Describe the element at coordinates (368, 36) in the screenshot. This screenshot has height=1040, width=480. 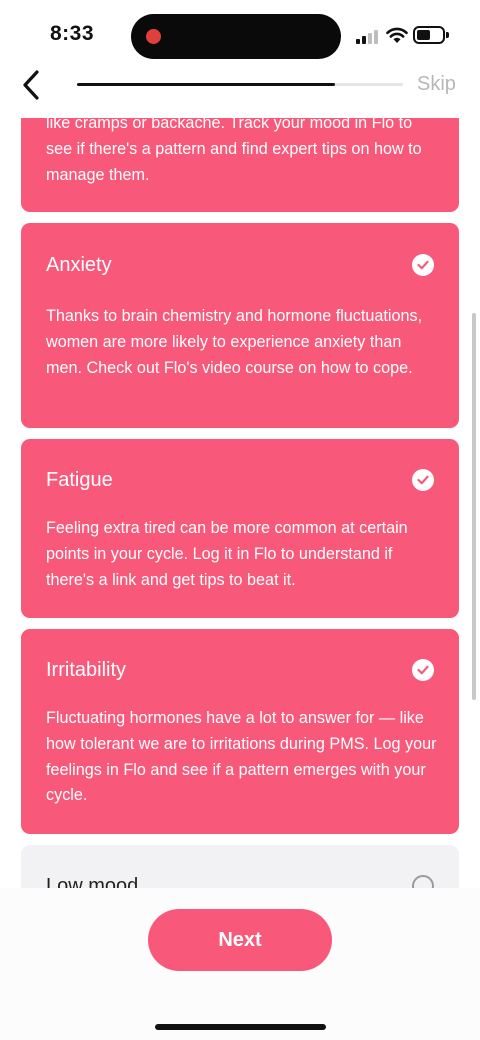
I see `cellular-signal-icon` at that location.